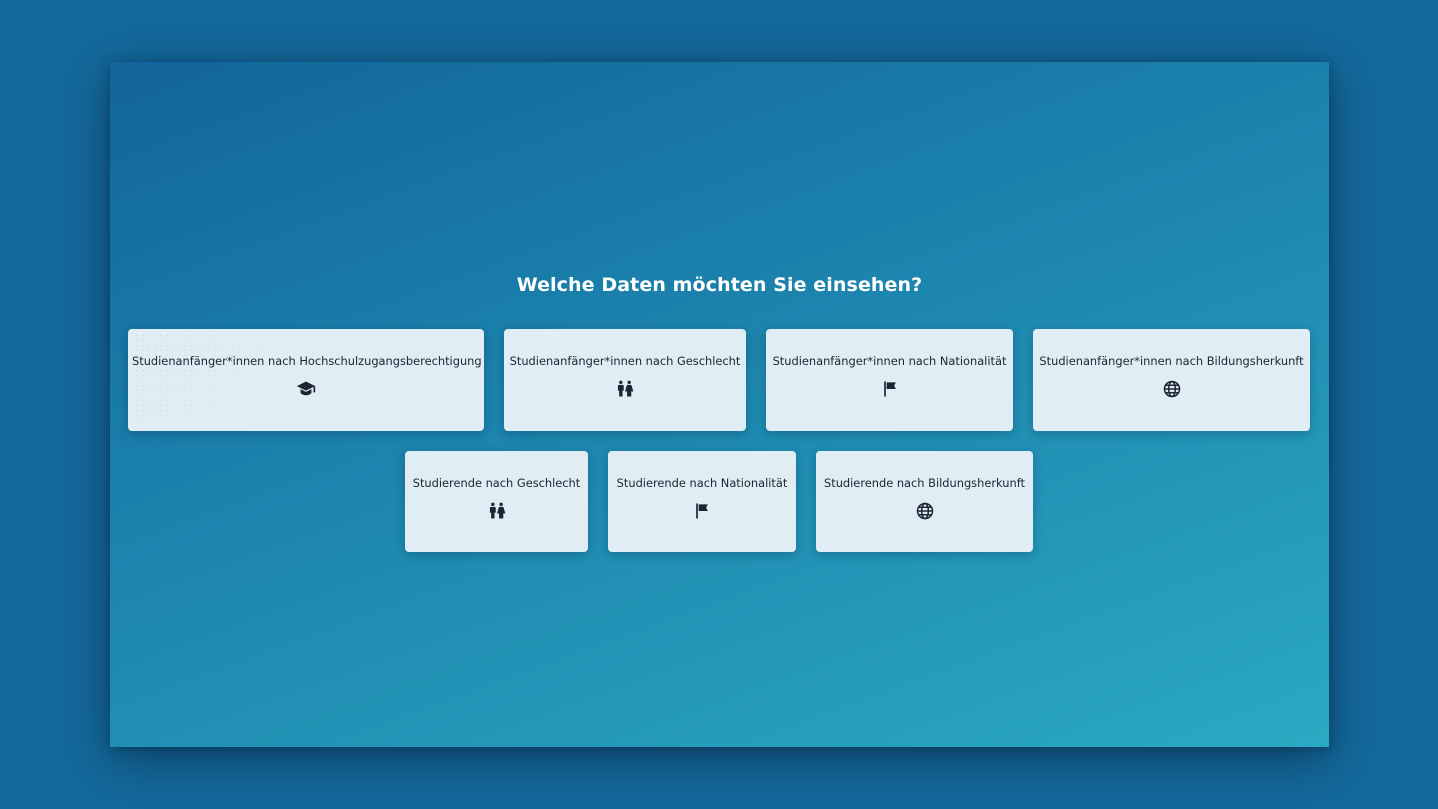  What do you see at coordinates (306, 389) in the screenshot?
I see `graduation-cap-icon` at bounding box center [306, 389].